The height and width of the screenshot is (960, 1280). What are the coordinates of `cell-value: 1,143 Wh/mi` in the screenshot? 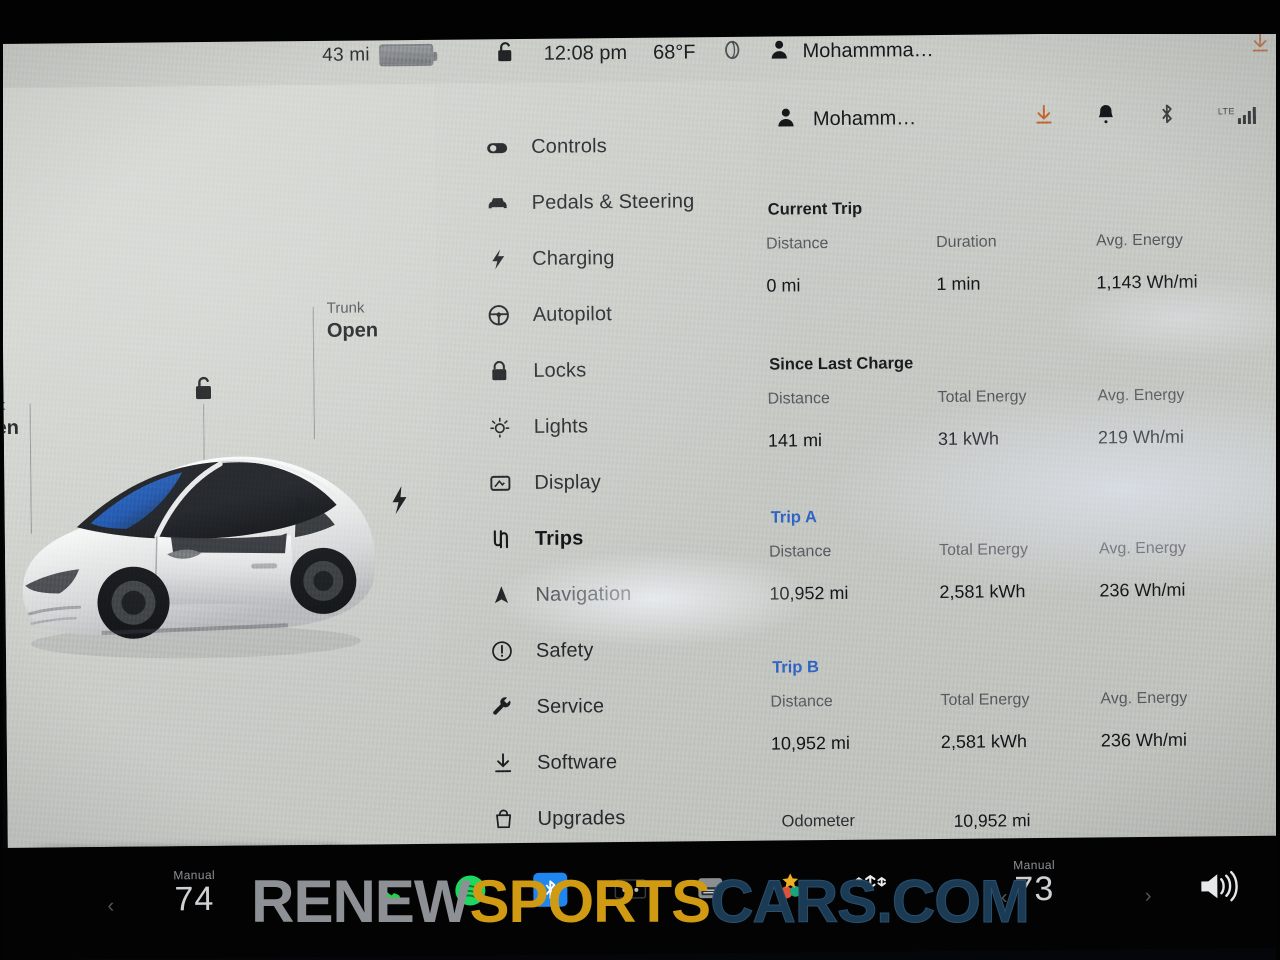 It's located at (1147, 282).